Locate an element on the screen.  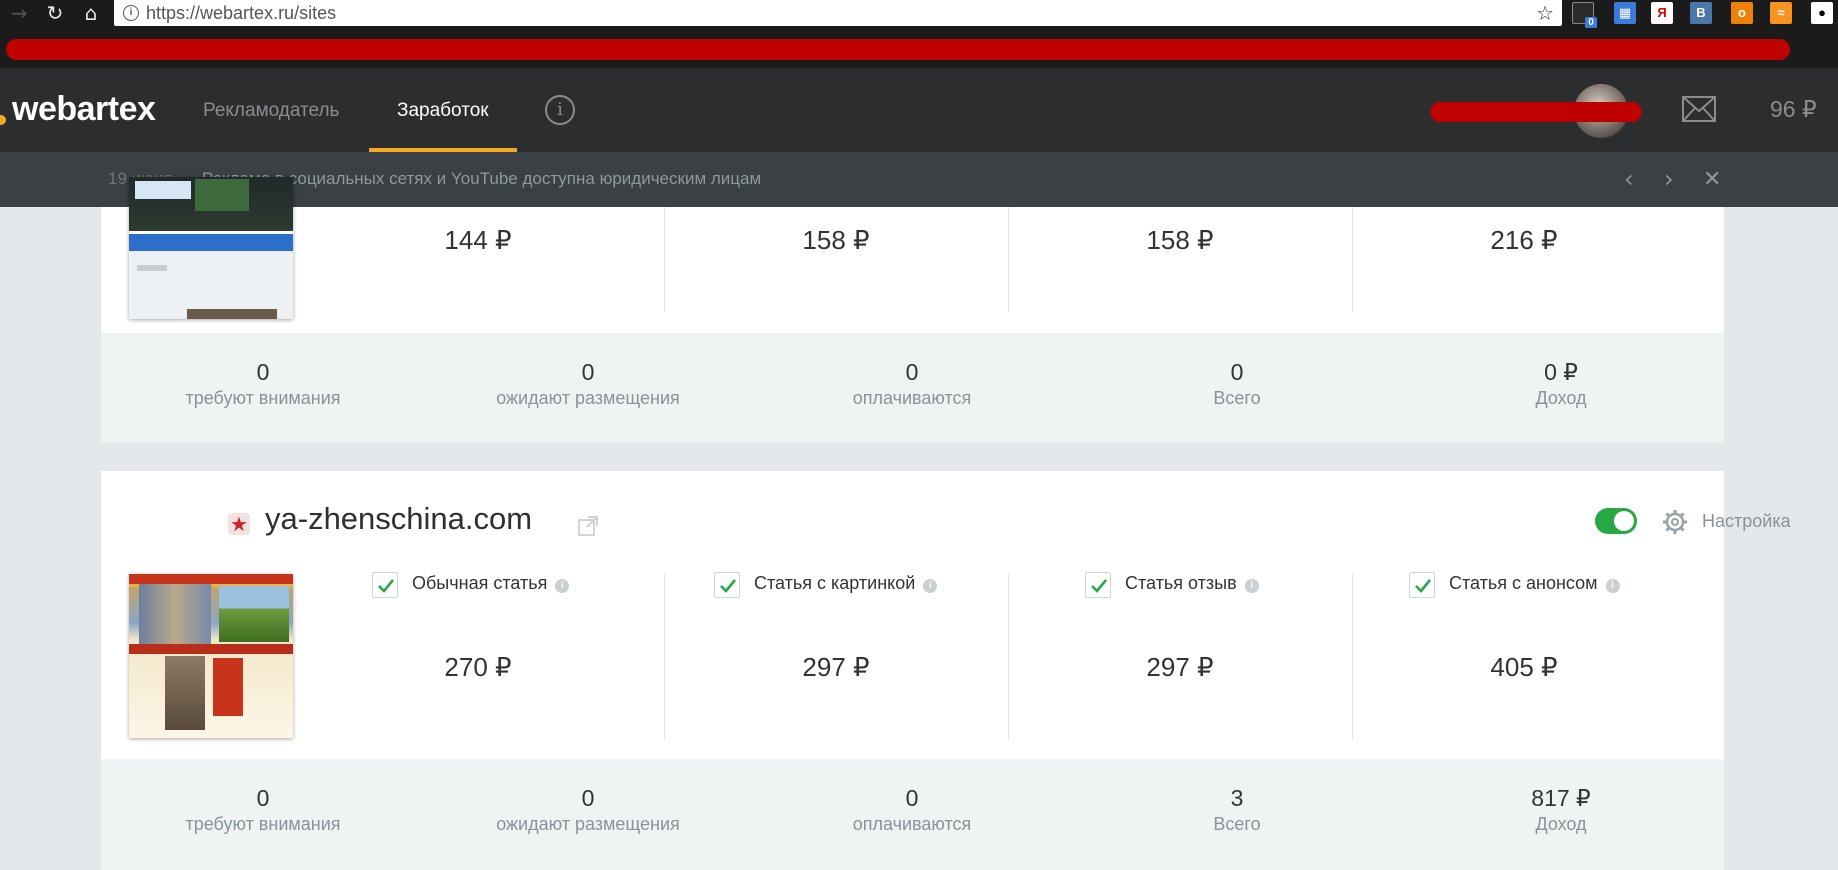
external-link-icon is located at coordinates (588, 526).